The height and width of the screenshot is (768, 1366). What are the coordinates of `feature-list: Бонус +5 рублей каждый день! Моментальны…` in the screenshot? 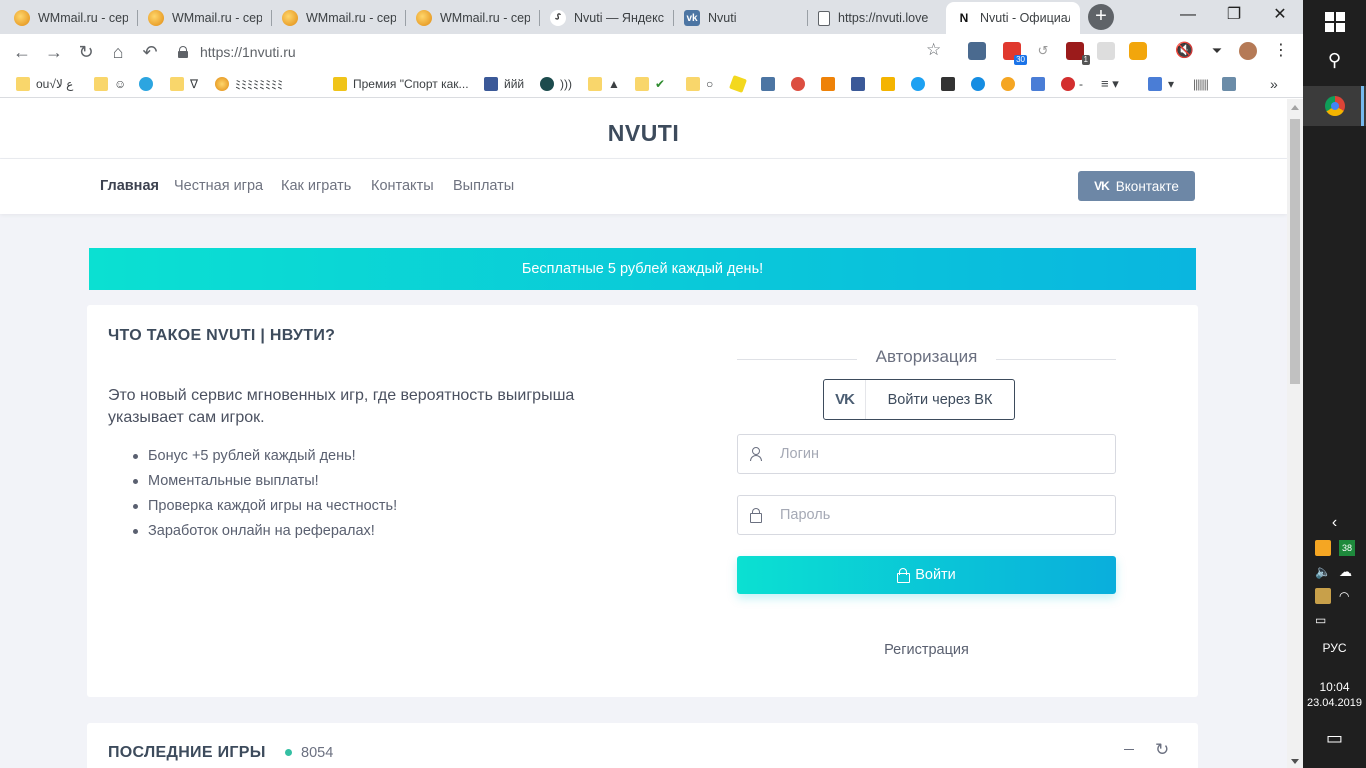 It's located at (264, 494).